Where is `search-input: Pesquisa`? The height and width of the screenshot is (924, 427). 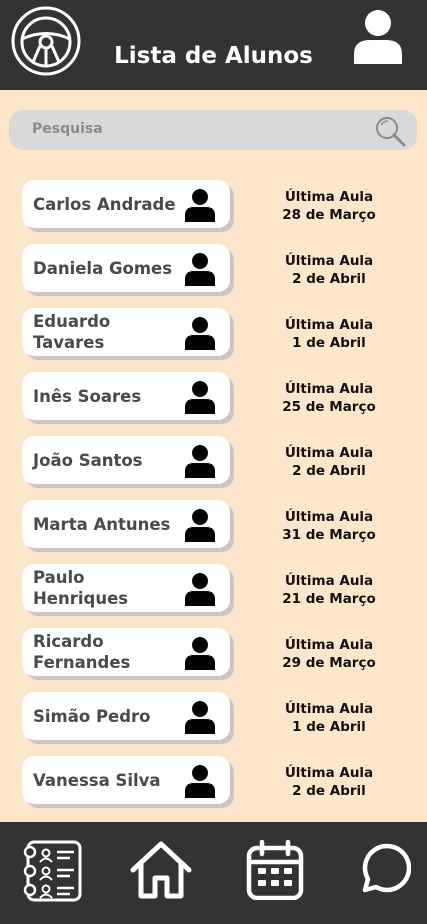 search-input: Pesquisa is located at coordinates (67, 129).